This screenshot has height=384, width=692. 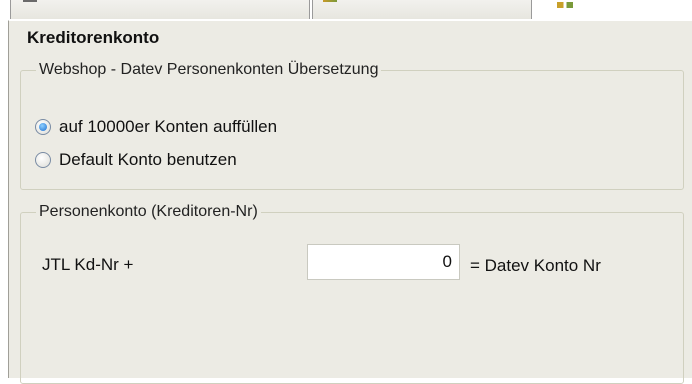 What do you see at coordinates (43, 160) in the screenshot?
I see `radio-button-unchecked` at bounding box center [43, 160].